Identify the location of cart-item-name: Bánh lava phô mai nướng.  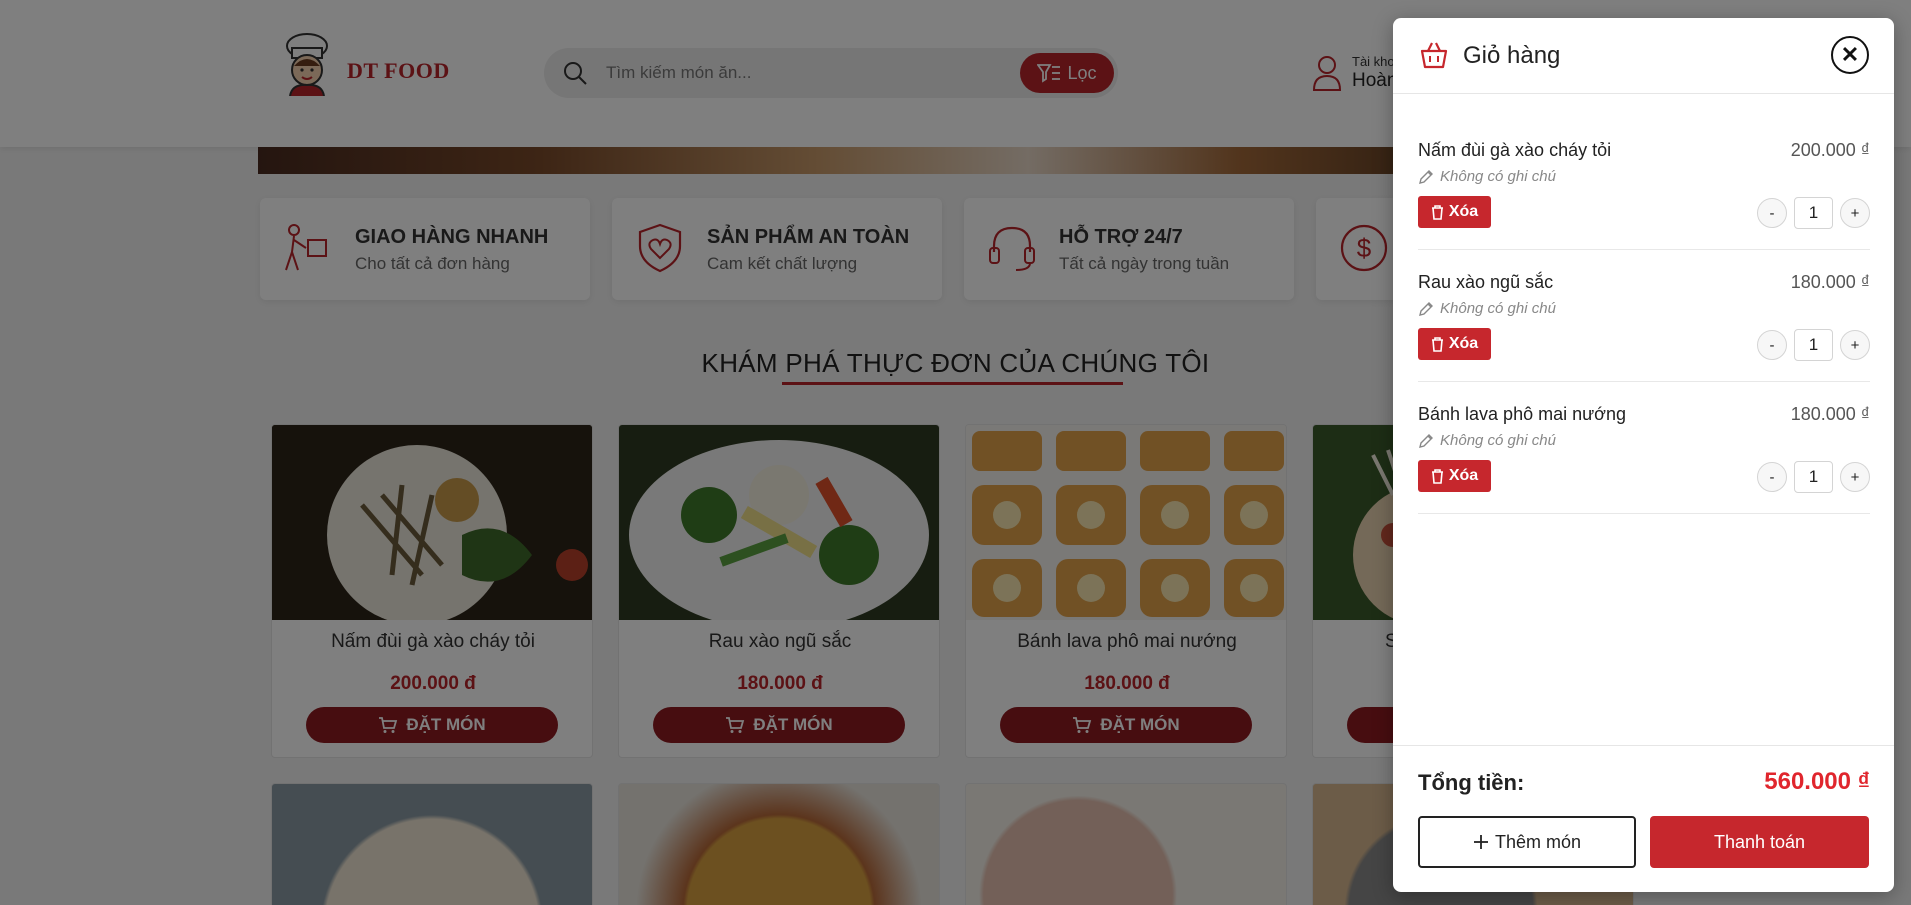
(1522, 414).